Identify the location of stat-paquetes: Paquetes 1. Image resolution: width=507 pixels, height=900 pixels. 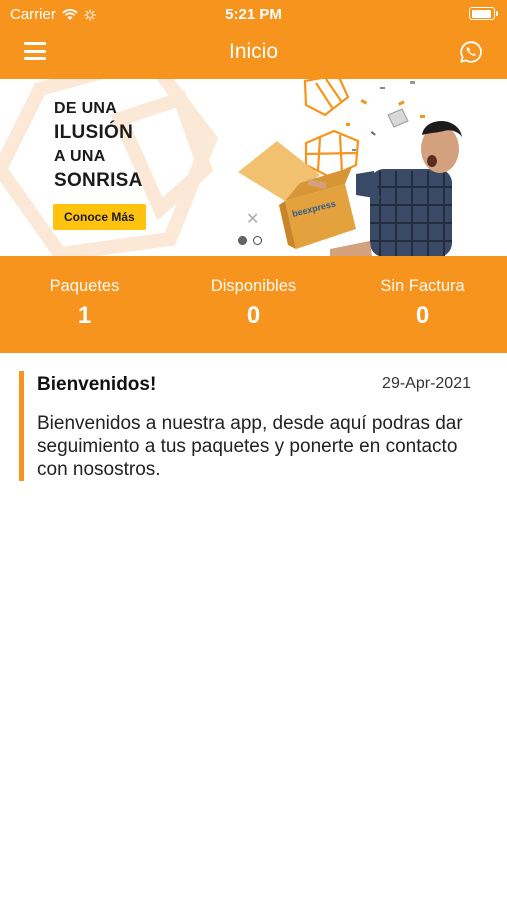
(84, 304).